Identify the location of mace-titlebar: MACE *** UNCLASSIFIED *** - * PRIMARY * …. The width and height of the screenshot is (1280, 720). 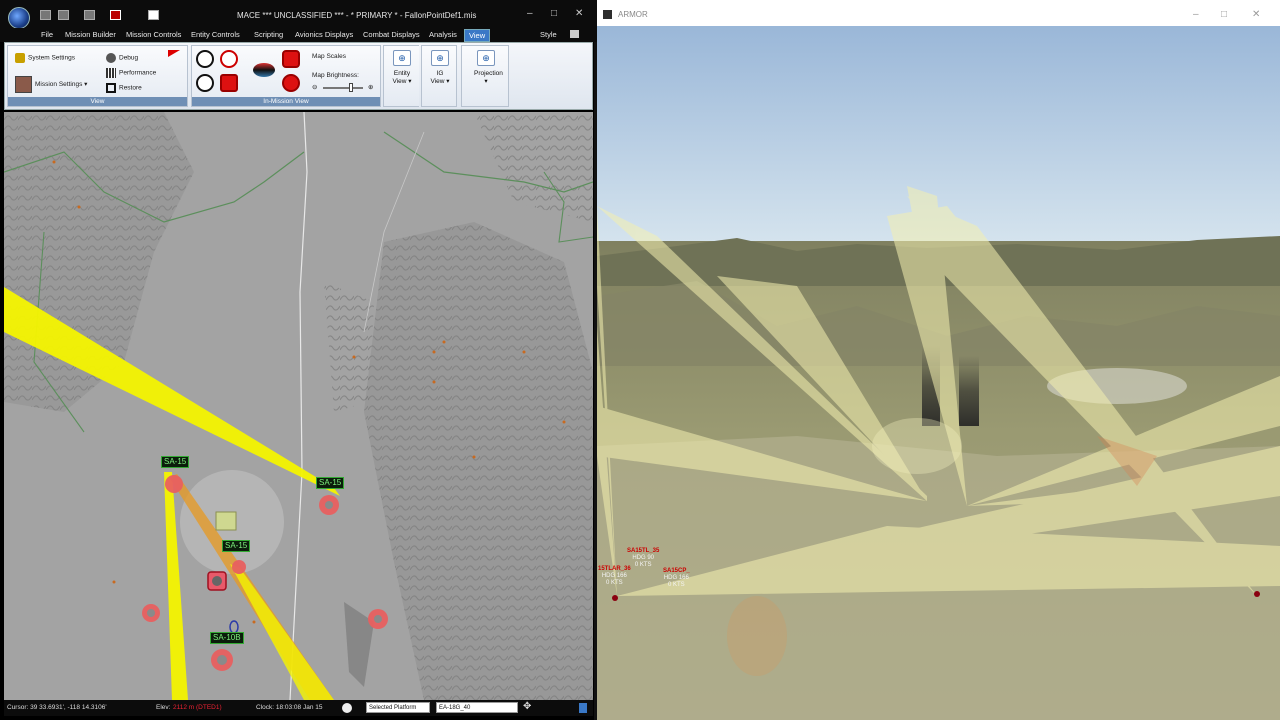
(298, 15).